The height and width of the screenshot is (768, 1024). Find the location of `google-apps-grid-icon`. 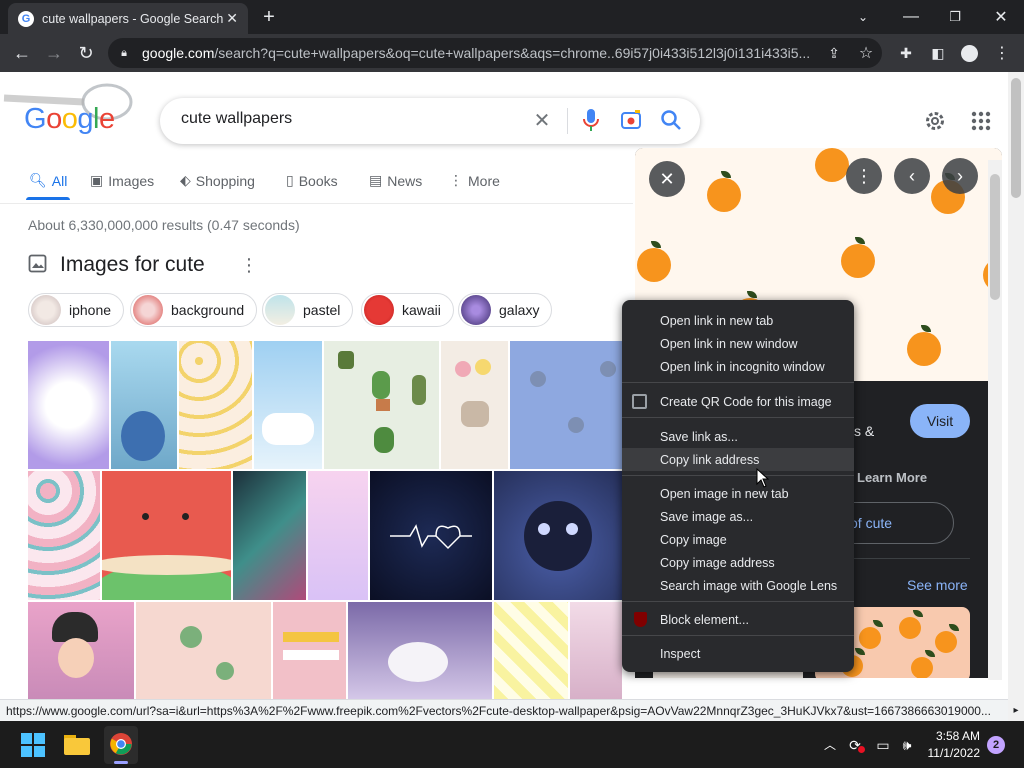

google-apps-grid-icon is located at coordinates (981, 121).